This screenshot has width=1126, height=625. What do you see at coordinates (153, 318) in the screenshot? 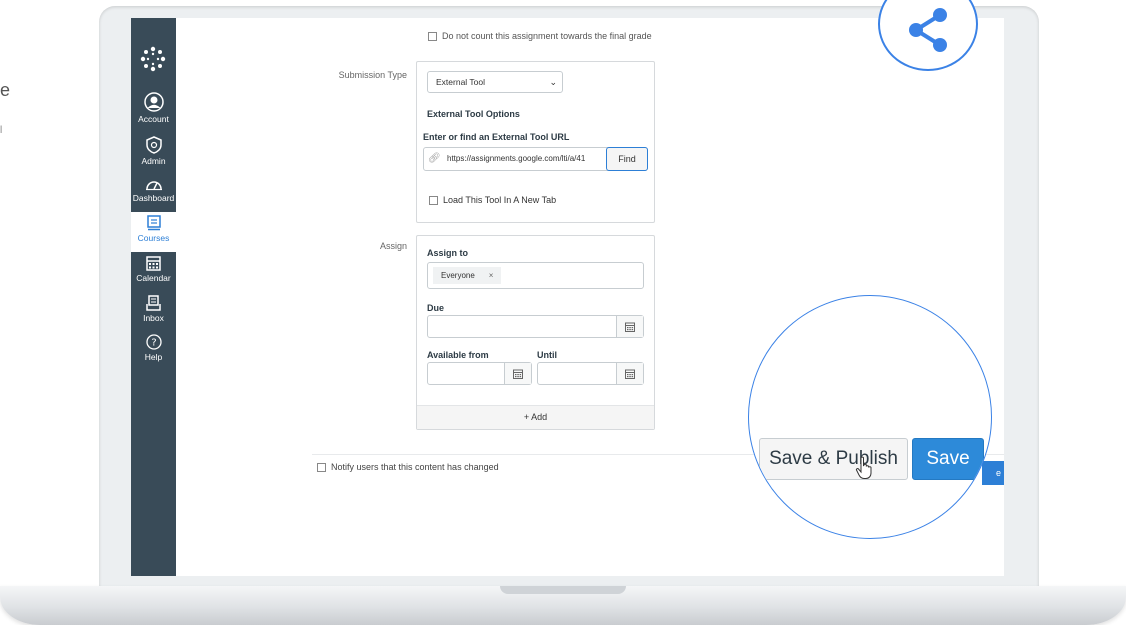
I see `nav-label: Inbox` at bounding box center [153, 318].